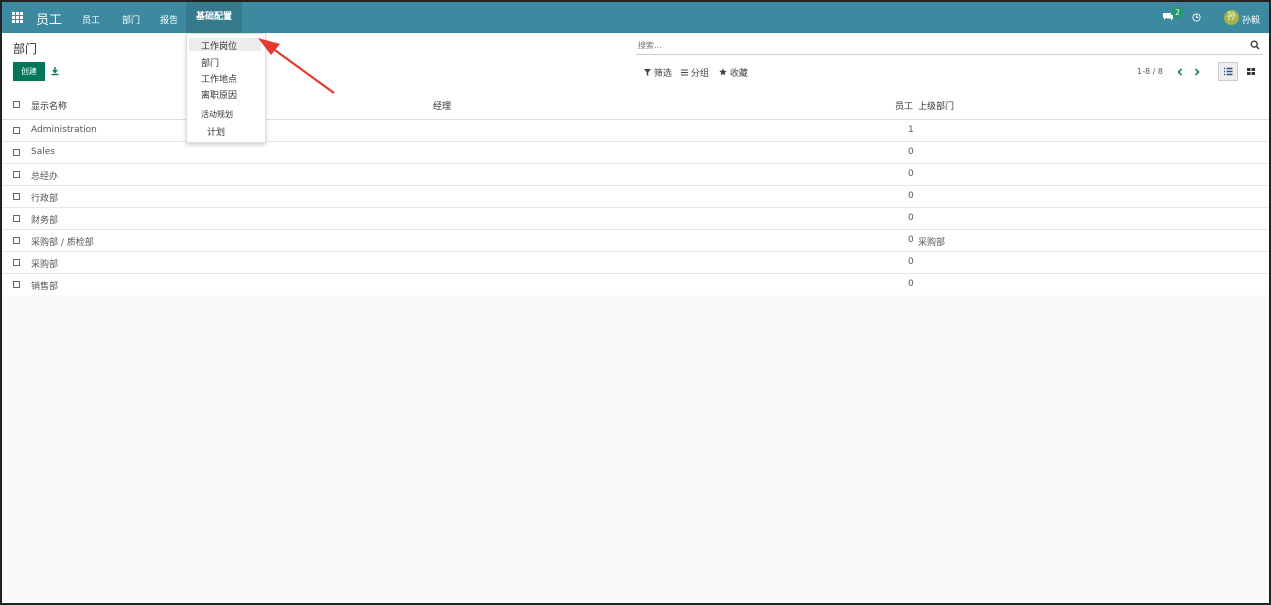 This screenshot has height=605, width=1271. I want to click on filter-label: 筛选, so click(662, 74).